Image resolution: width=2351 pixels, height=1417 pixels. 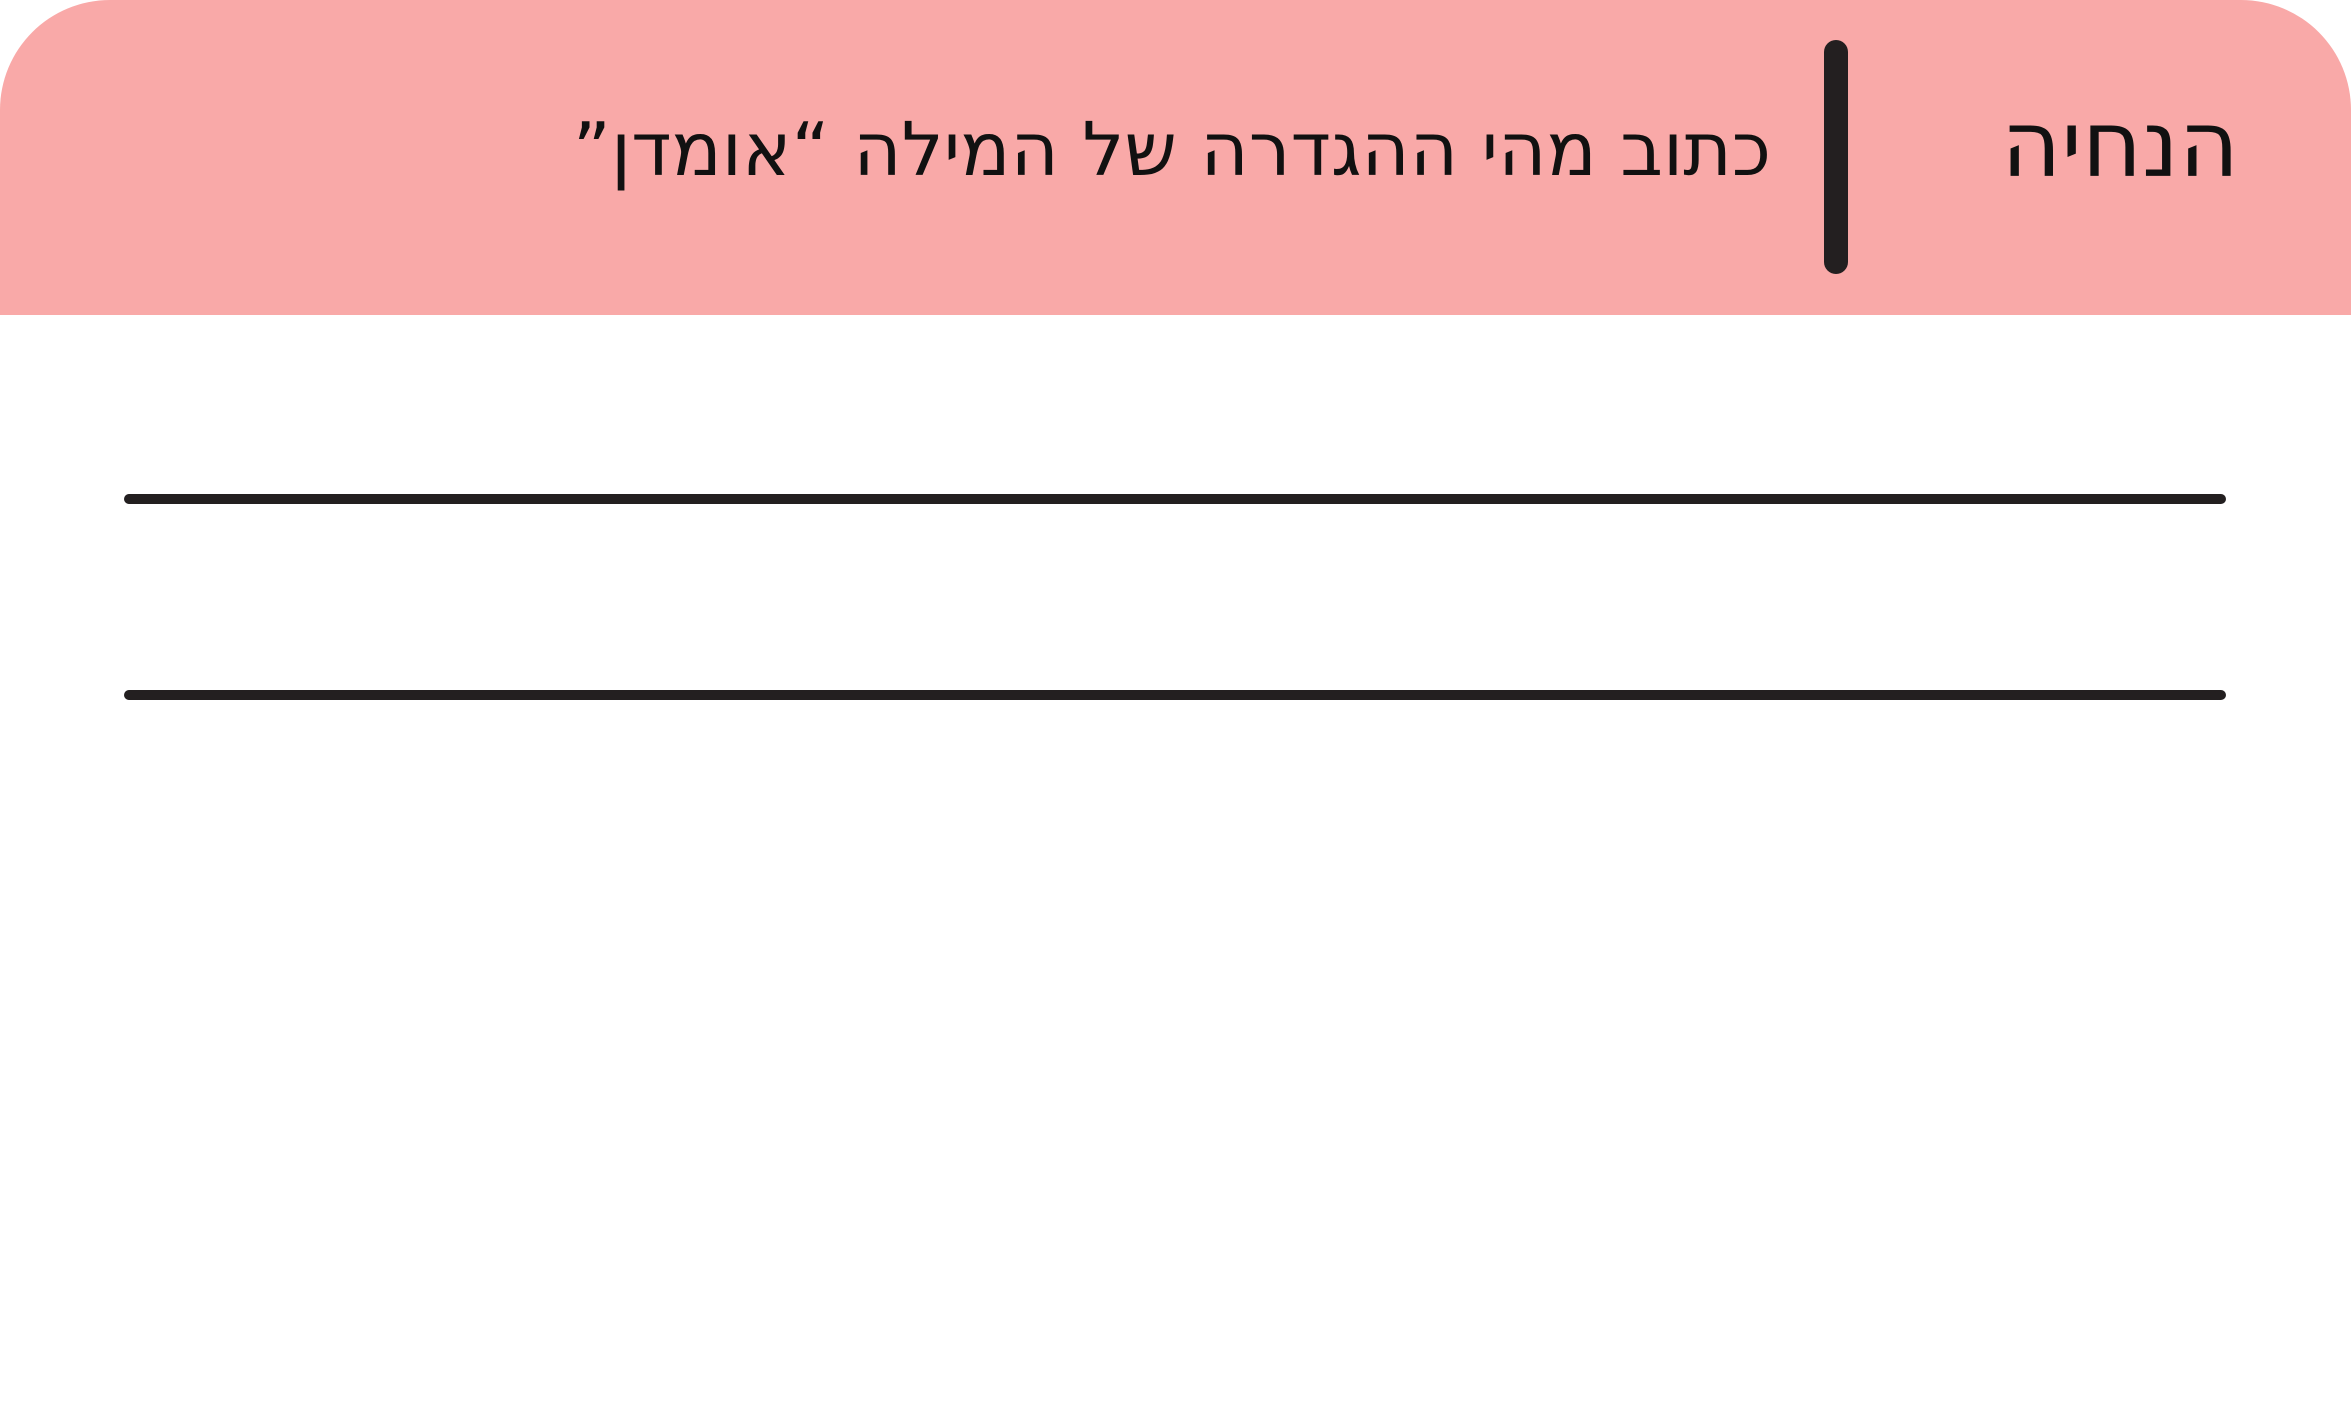 I want to click on instruction-text: כתוב מהי ההגדרה של המילה “אומדן”, so click(x=1171, y=150).